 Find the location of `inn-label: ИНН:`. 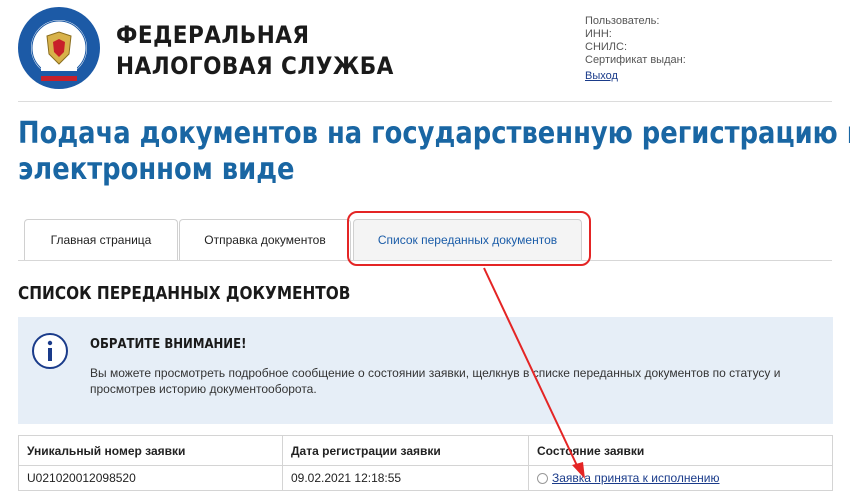

inn-label: ИНН: is located at coordinates (598, 34).